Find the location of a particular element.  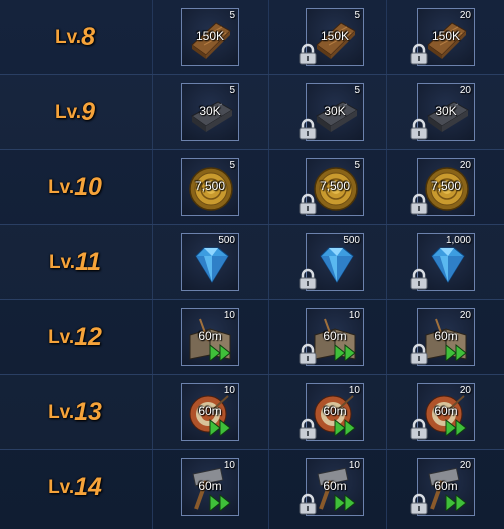

reward-item-slot: 20 30K is located at coordinates (442, 112).